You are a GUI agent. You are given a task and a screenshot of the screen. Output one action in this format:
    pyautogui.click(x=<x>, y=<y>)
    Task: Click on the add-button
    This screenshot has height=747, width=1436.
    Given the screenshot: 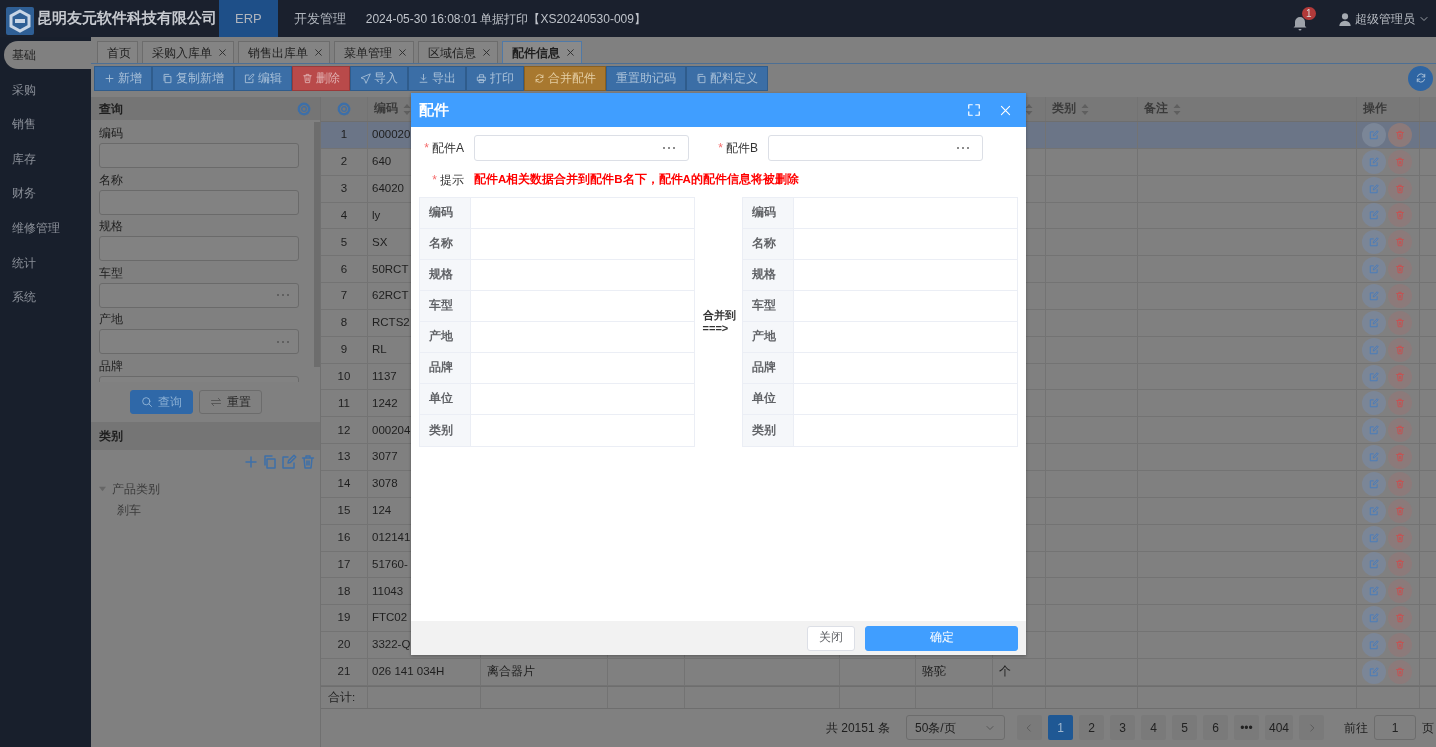 What is the action you would take?
    pyautogui.click(x=251, y=462)
    